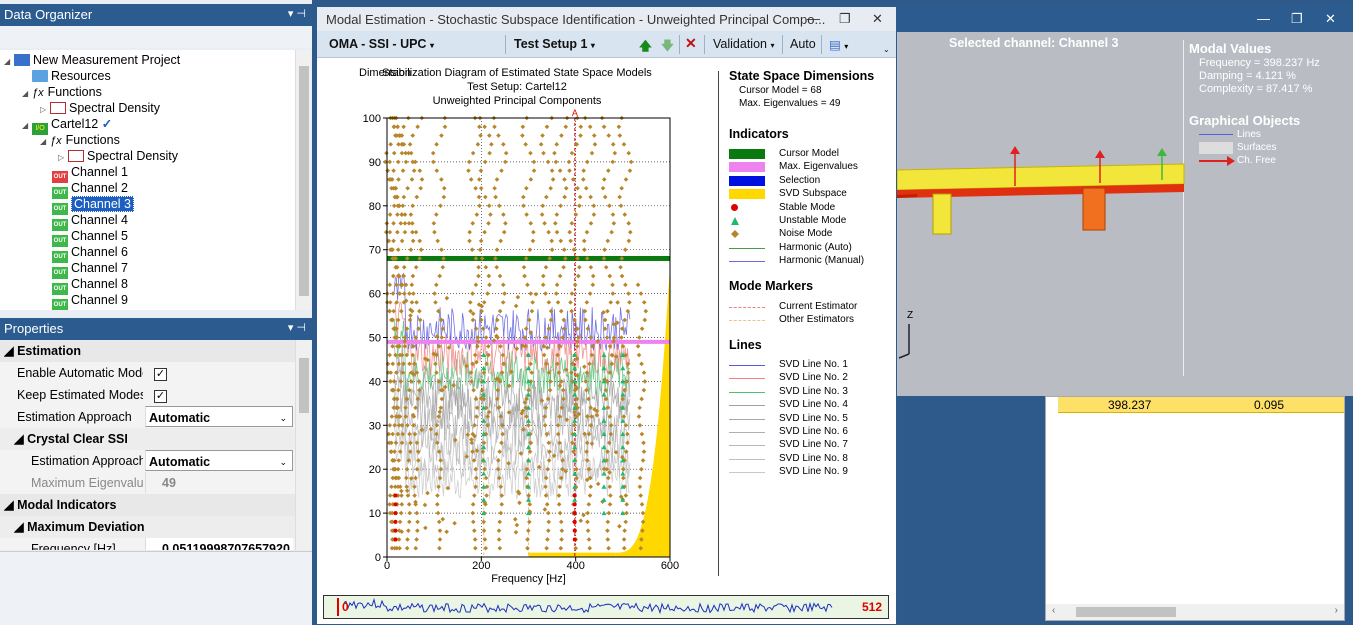 The image size is (1353, 625). What do you see at coordinates (1034, 43) in the screenshot?
I see `selected-channel-label: Selected channel: Channel 3` at bounding box center [1034, 43].